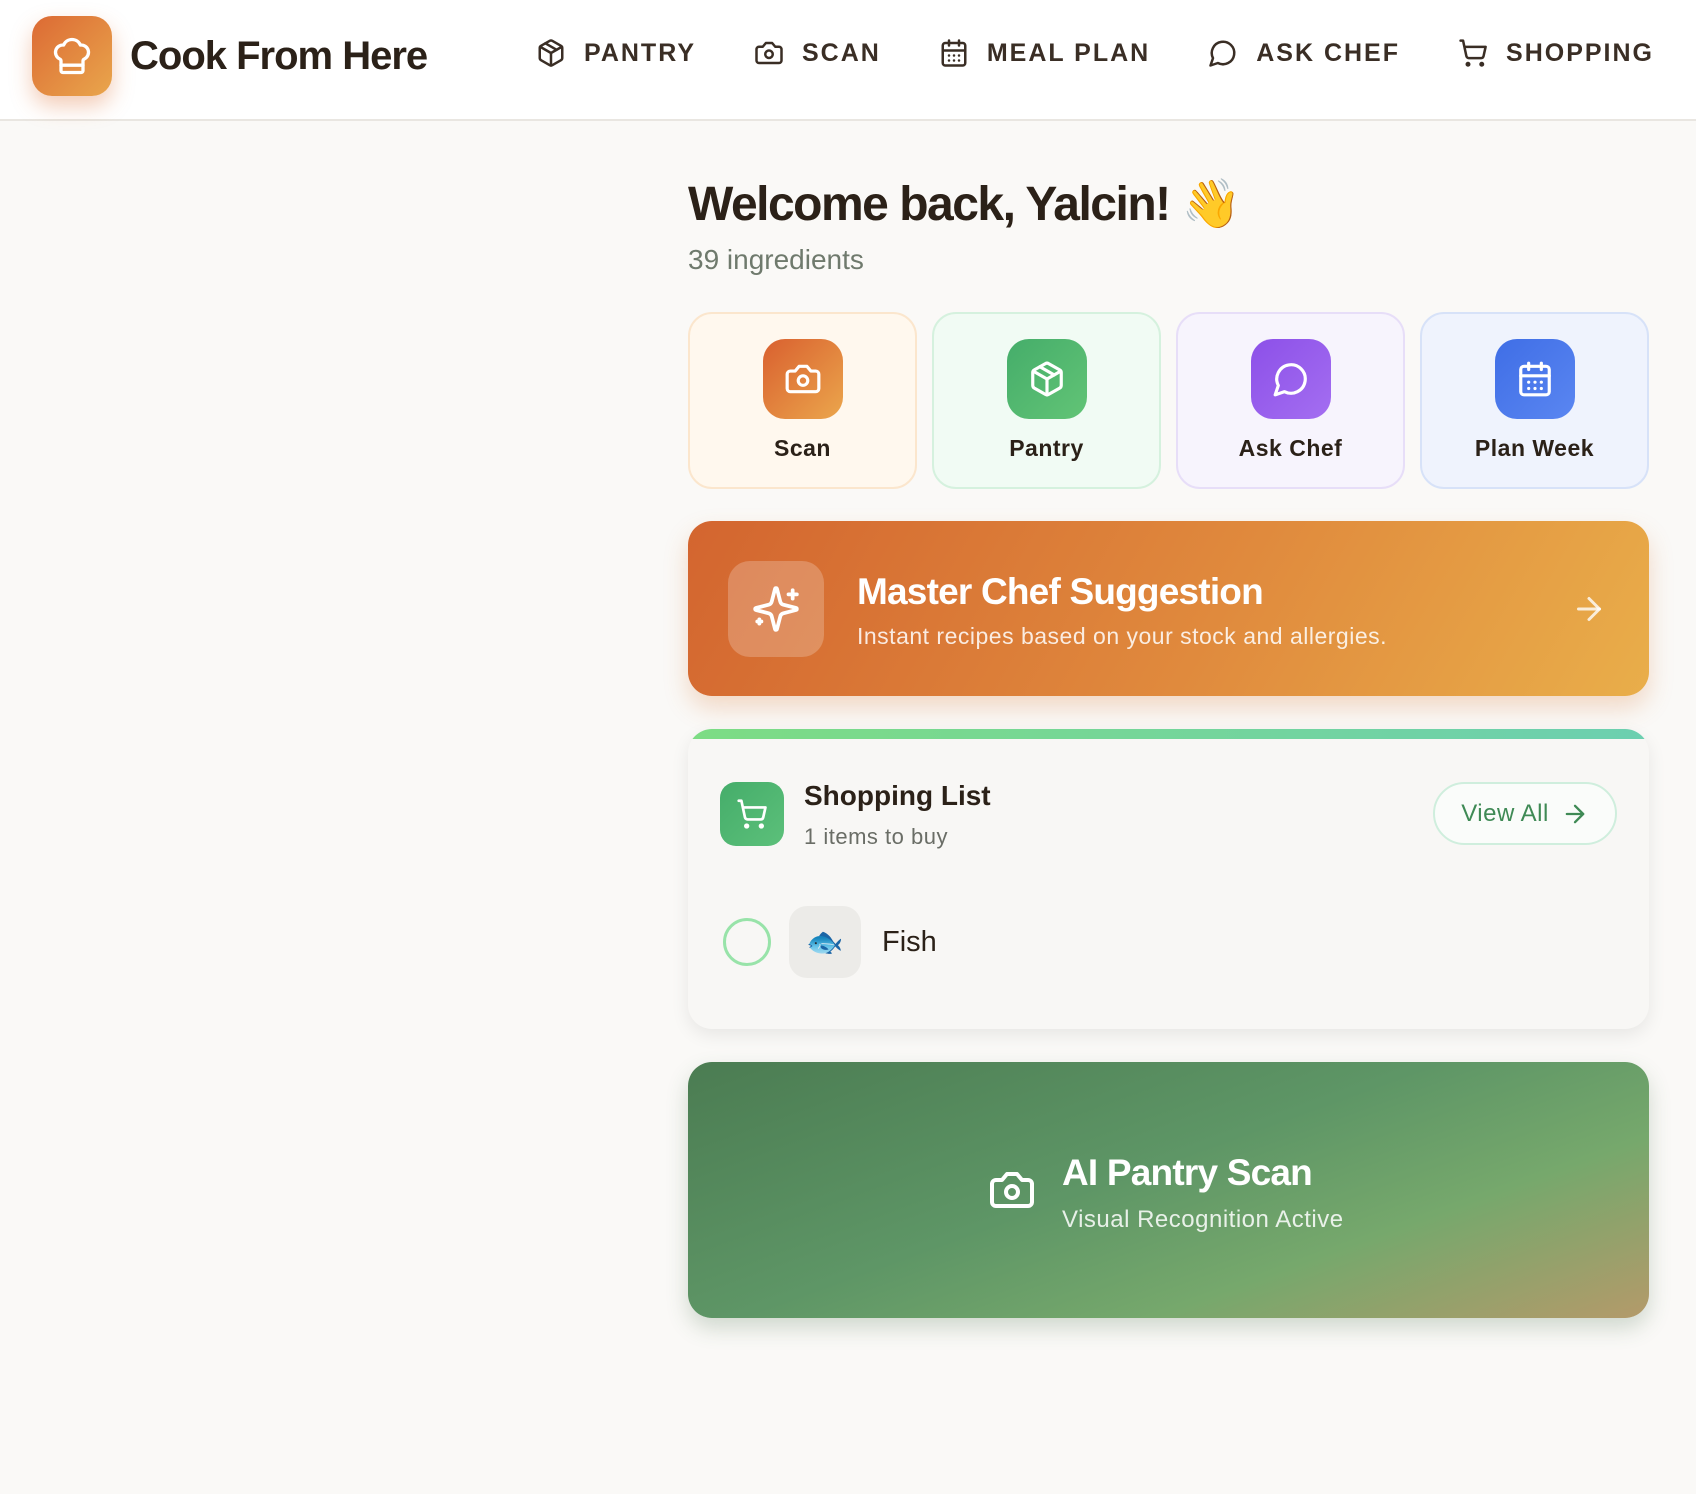 The height and width of the screenshot is (1494, 1696). Describe the element at coordinates (1187, 1172) in the screenshot. I see `ai-scan-title: AI Pantry Scan` at that location.